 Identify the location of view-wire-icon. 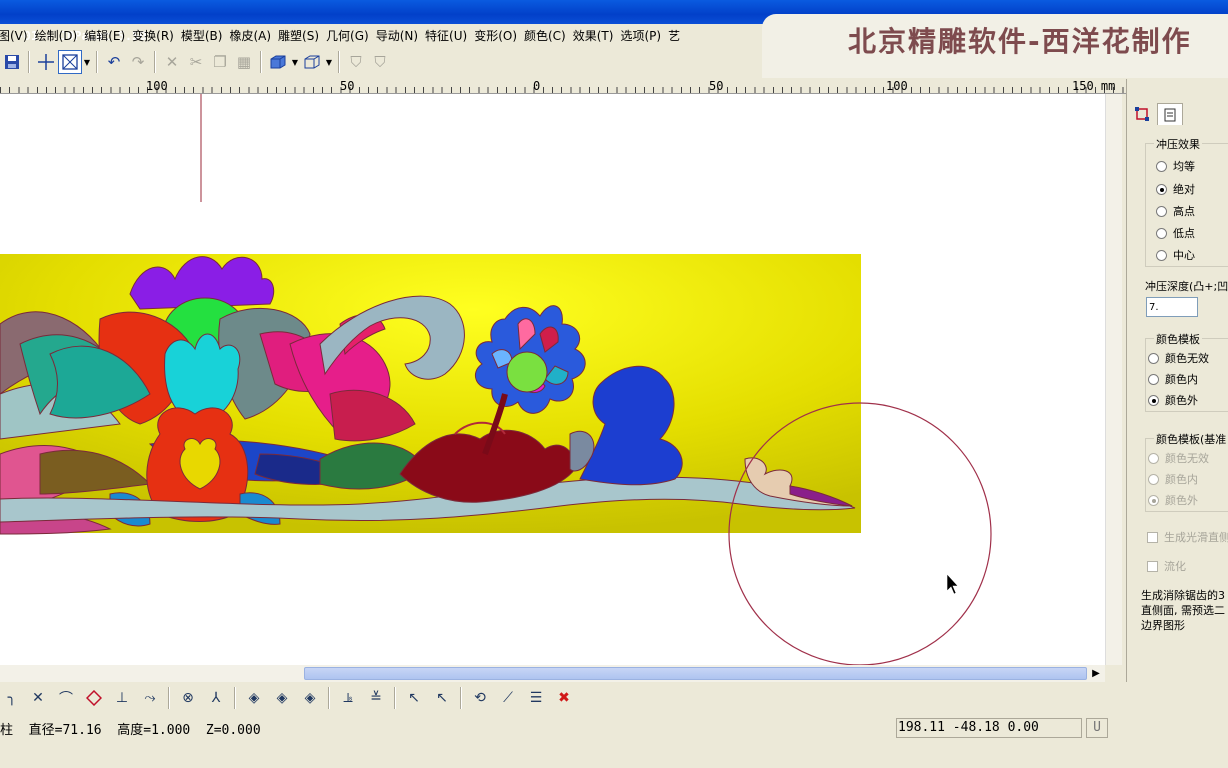
(312, 62).